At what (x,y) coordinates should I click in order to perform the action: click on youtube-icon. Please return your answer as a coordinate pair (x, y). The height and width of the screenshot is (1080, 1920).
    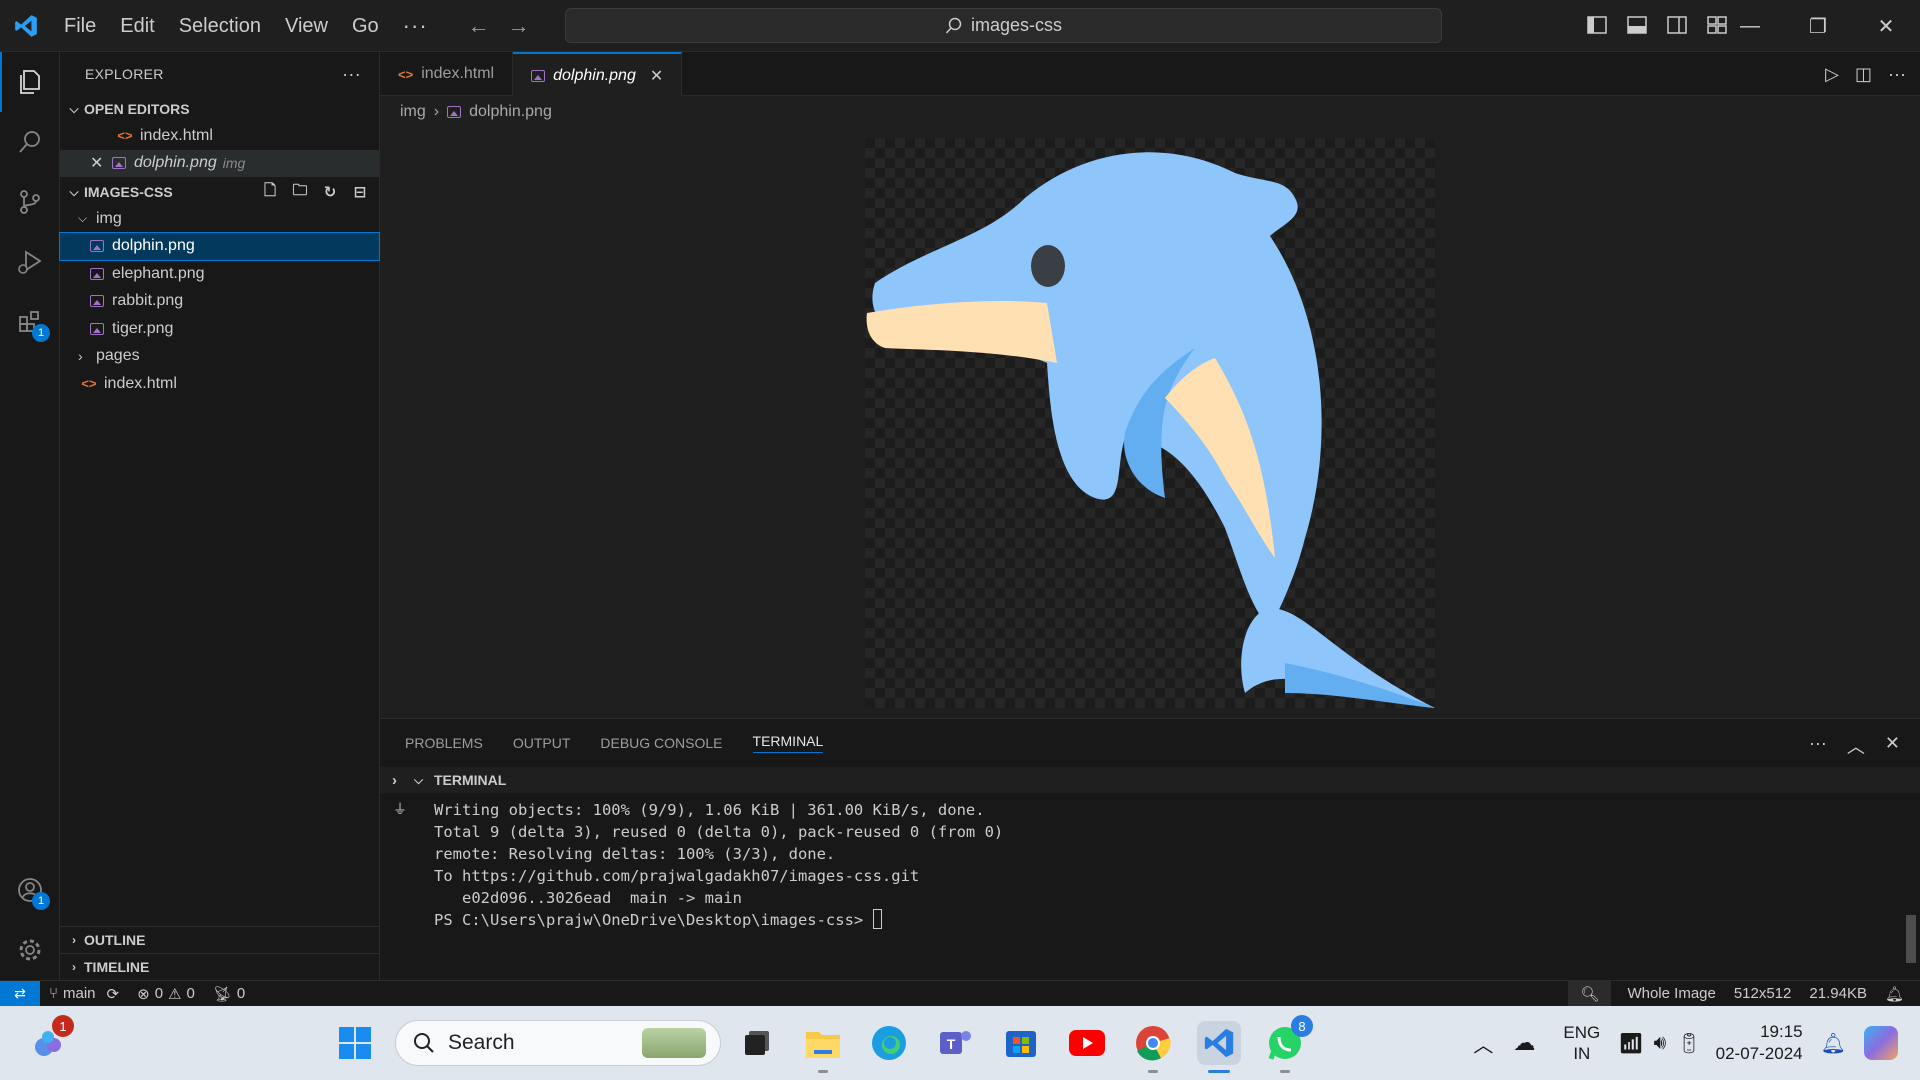
    Looking at the image, I should click on (1087, 1043).